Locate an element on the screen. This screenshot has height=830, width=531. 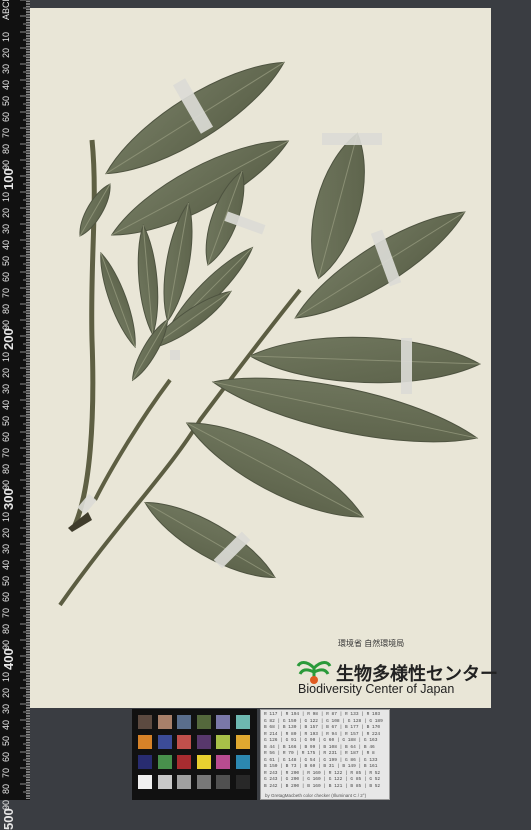
color-checker-card is located at coordinates (194, 754).